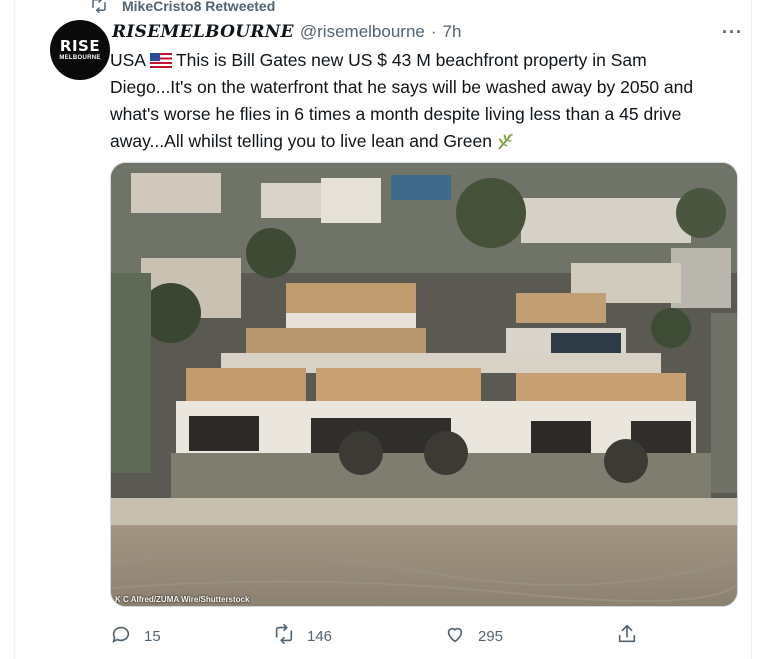 The width and height of the screenshot is (761, 659). I want to click on share-icon, so click(627, 636).